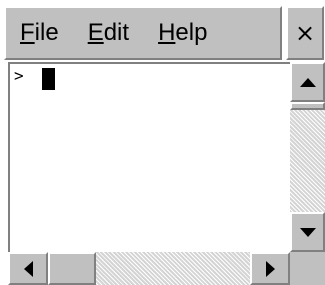  I want to click on horizontal-scrollbar, so click(149, 268).